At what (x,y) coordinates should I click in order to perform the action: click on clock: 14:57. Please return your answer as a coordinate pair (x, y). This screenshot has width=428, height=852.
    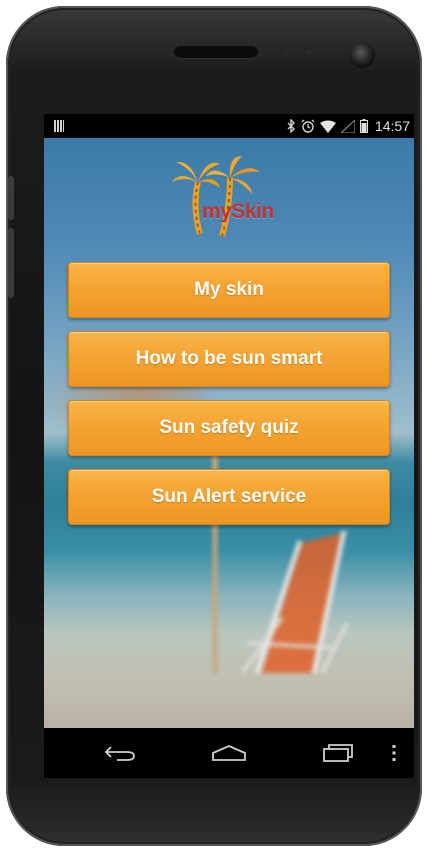
    Looking at the image, I should click on (392, 126).